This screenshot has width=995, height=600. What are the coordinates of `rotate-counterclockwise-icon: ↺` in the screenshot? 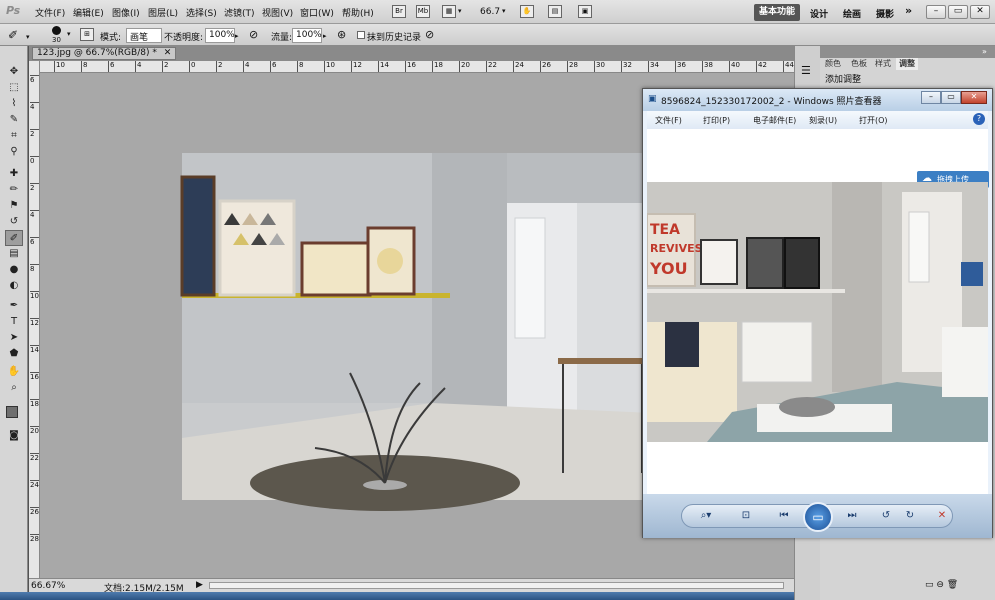 It's located at (886, 516).